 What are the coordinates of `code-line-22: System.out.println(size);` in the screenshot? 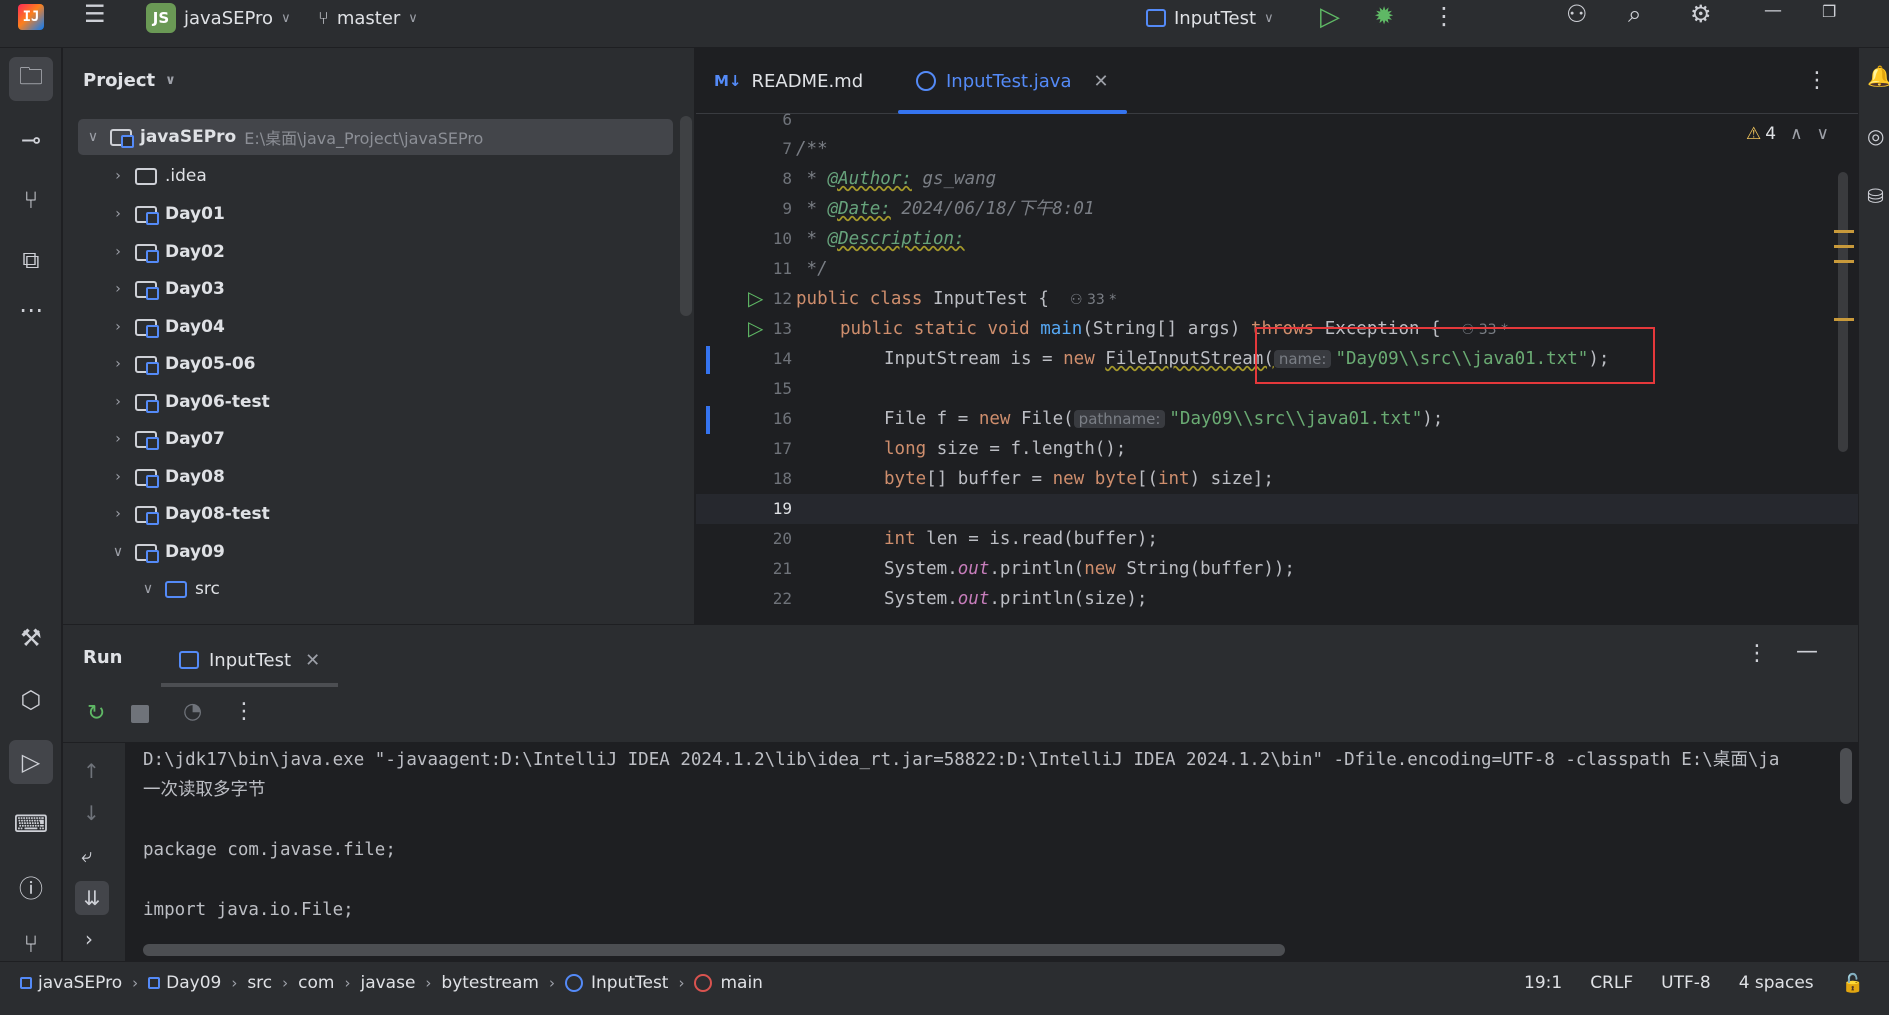 It's located at (1015, 599).